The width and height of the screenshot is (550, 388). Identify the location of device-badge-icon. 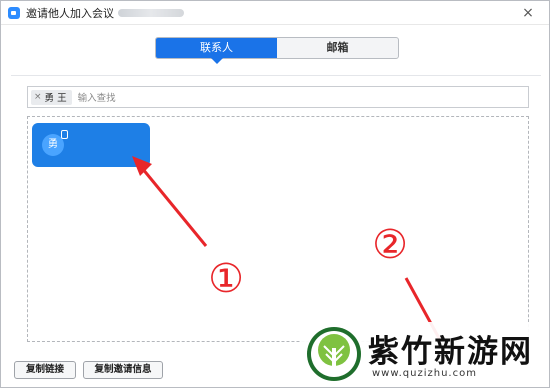
(64, 134).